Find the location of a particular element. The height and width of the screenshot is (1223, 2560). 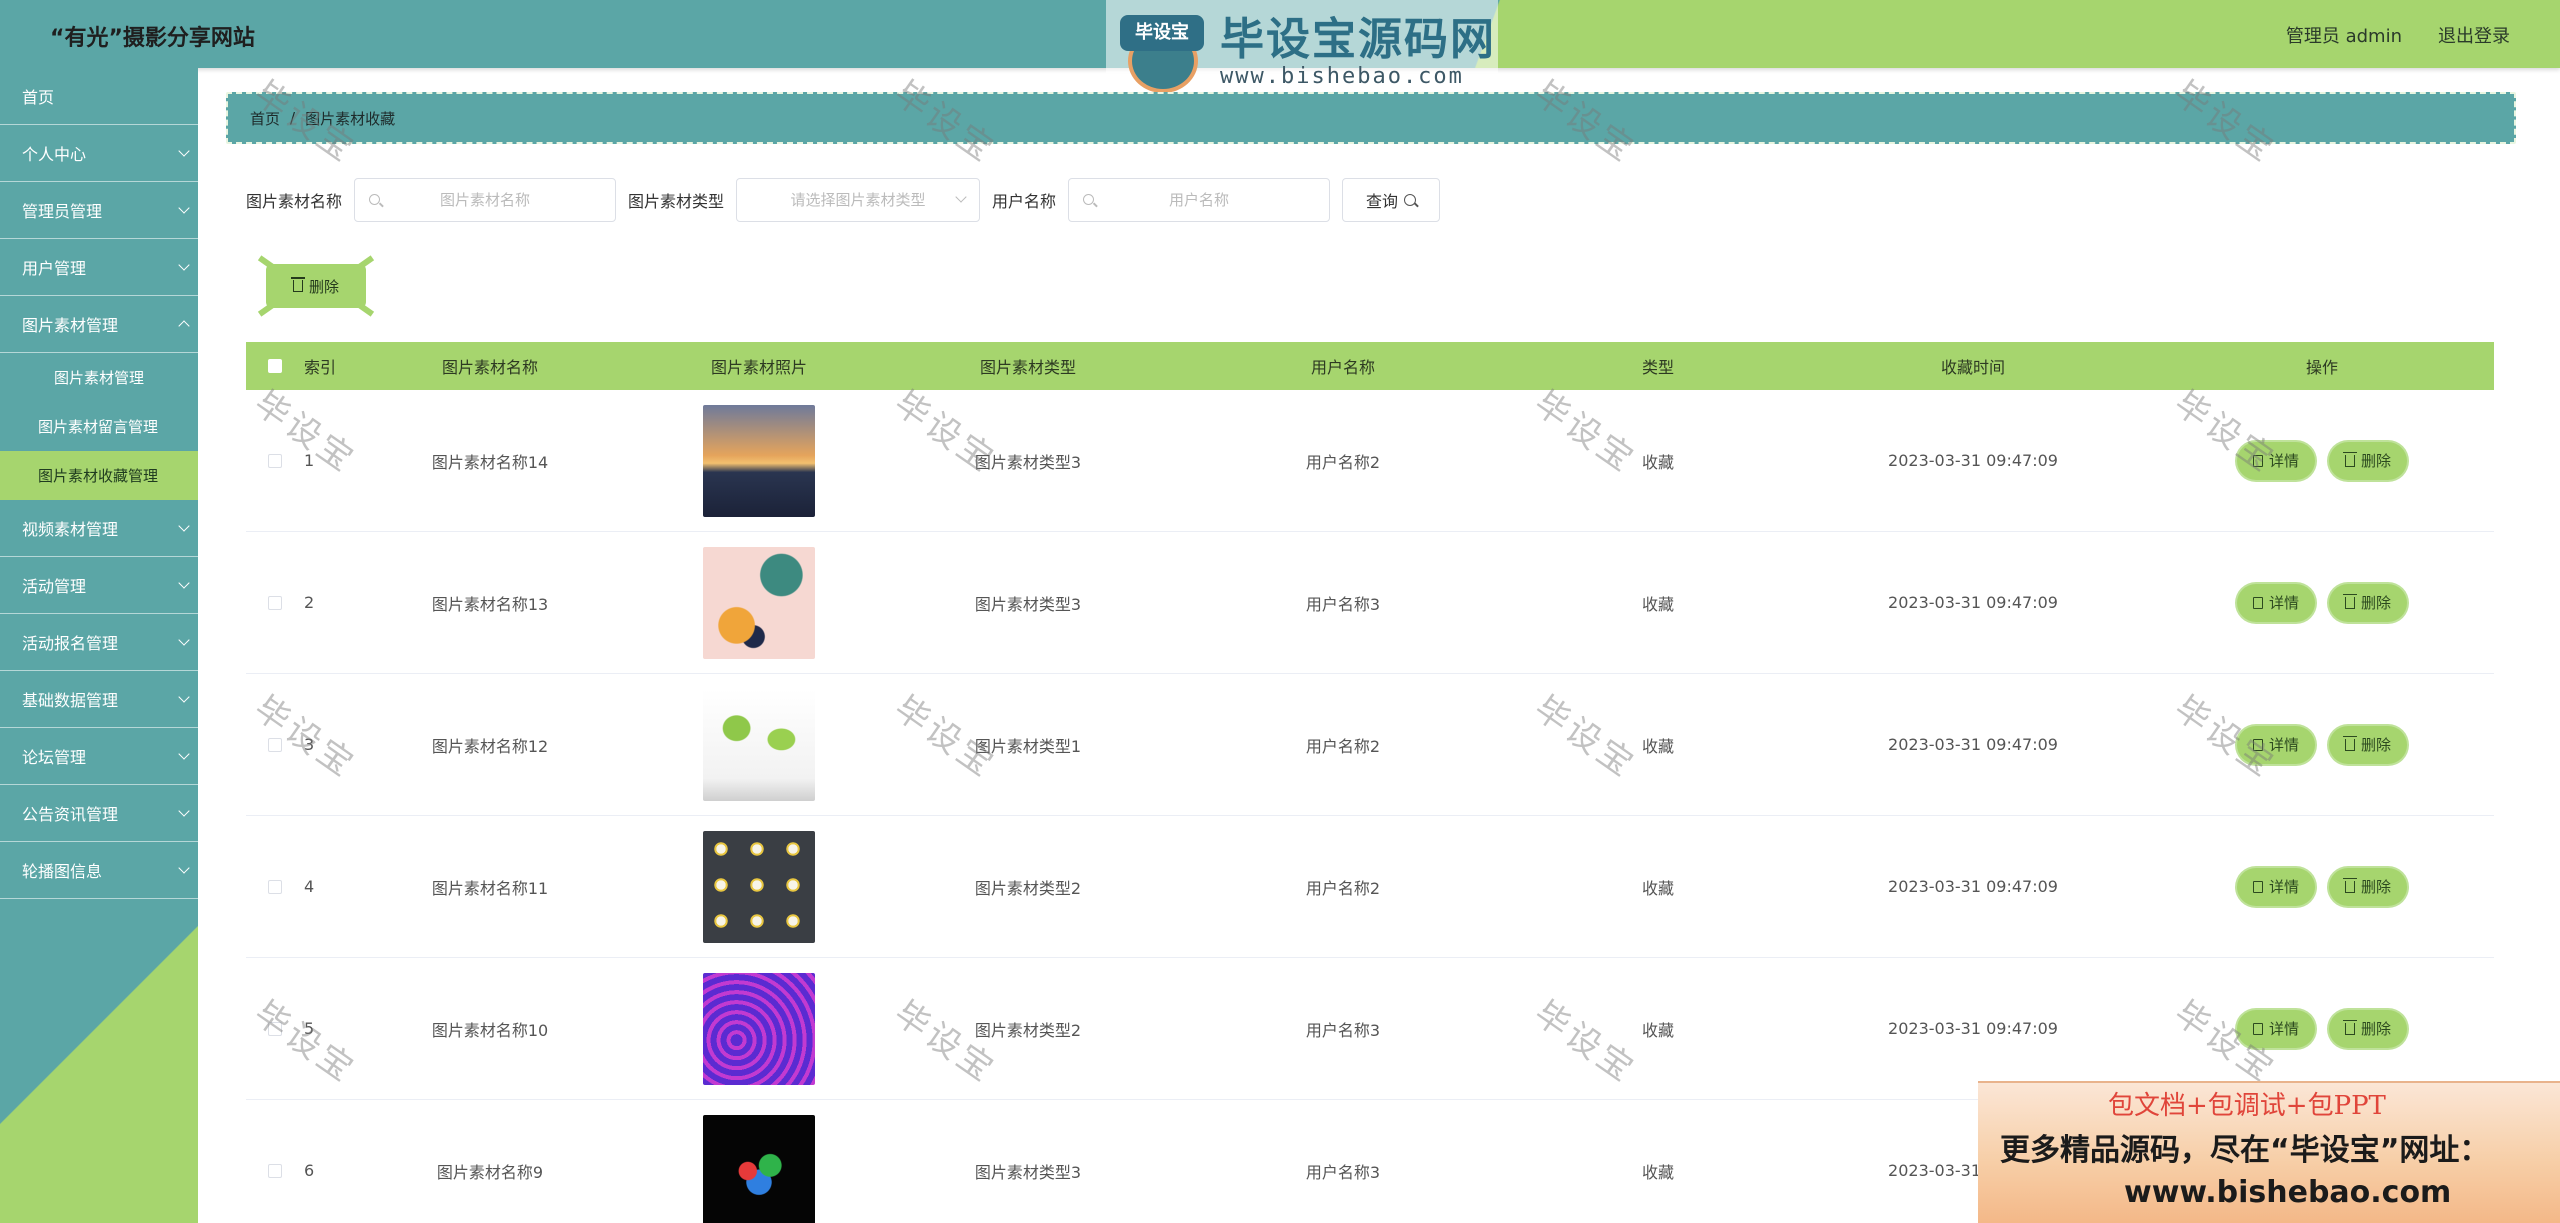

sidebar-item-label: 图片素材管理 is located at coordinates (70, 325).